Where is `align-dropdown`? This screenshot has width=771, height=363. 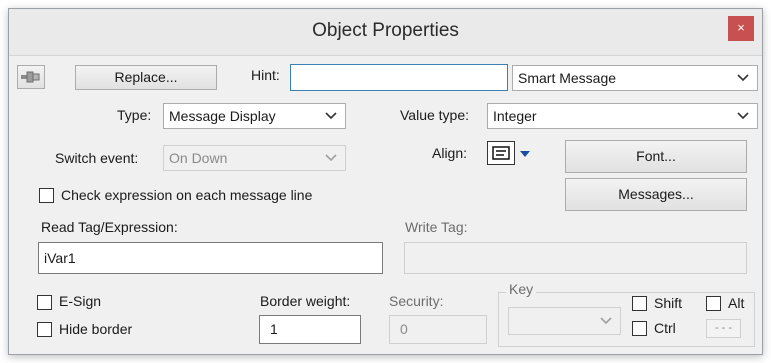 align-dropdown is located at coordinates (513, 153).